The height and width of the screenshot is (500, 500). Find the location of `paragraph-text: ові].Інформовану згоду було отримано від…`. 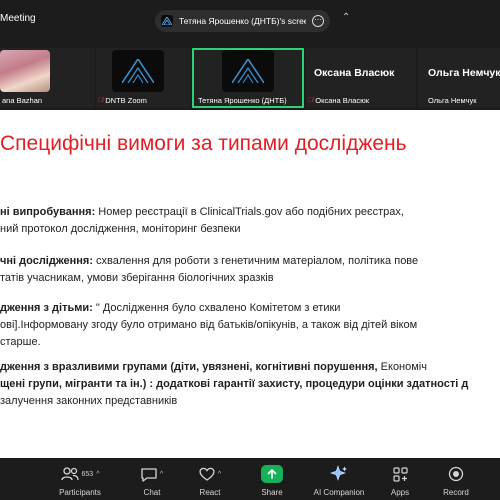

paragraph-text: ові].Інформовану згоду було отримано від… is located at coordinates (209, 325).